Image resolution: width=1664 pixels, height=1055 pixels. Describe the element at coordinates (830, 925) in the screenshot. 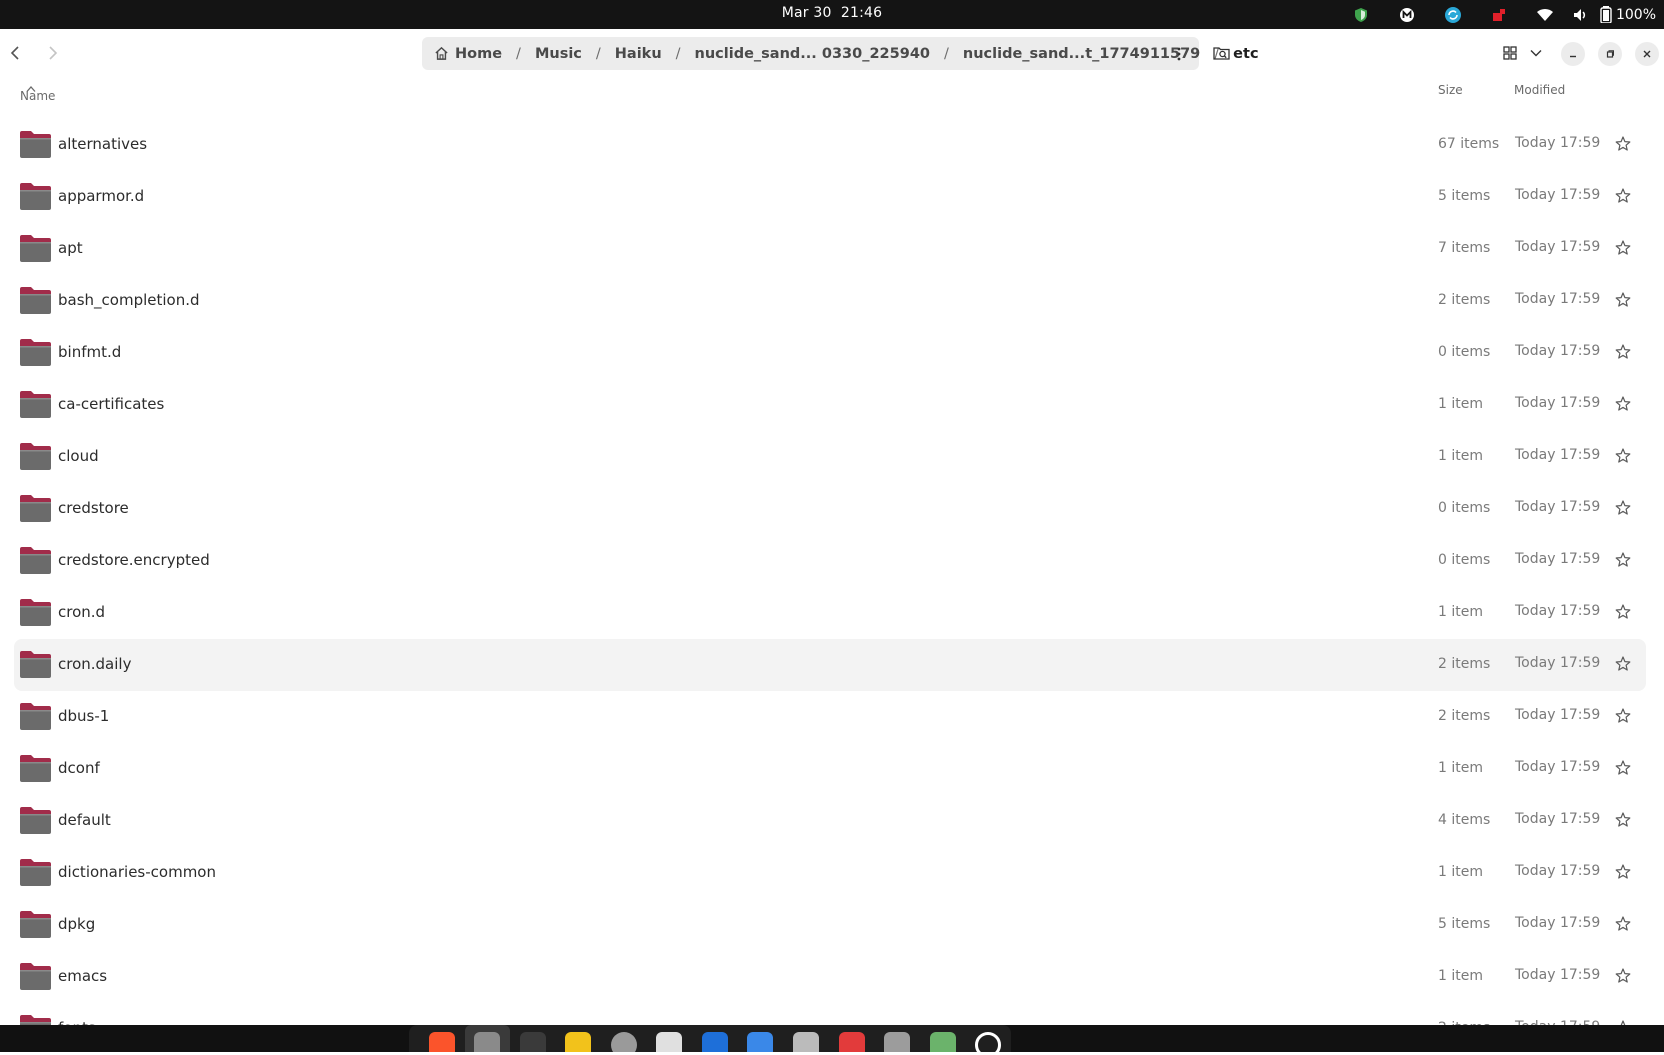

I see `file-row: dpkg 5 items Today 17:59` at that location.